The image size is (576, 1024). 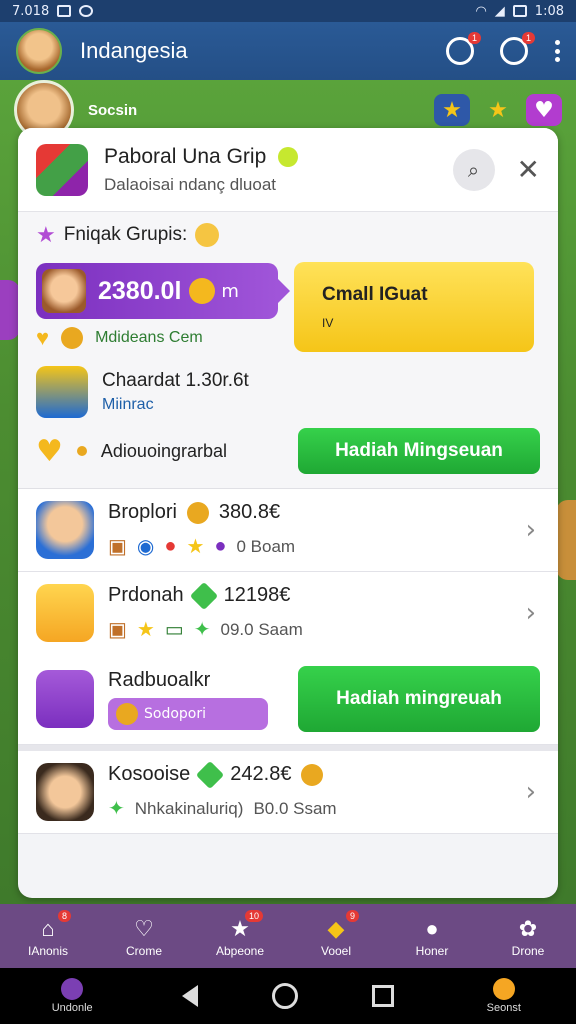 What do you see at coordinates (31, 11) in the screenshot?
I see `status-time-left: 7.018` at bounding box center [31, 11].